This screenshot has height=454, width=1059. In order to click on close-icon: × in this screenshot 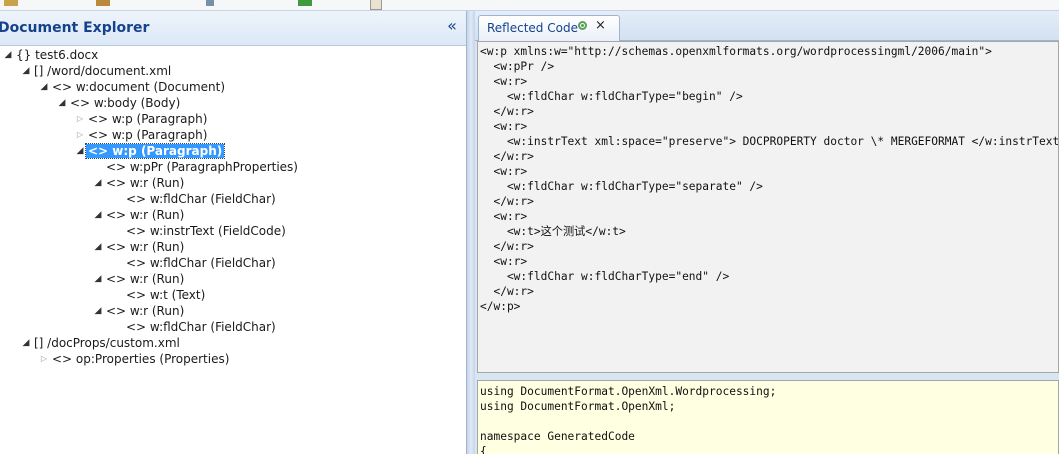, I will do `click(600, 25)`.